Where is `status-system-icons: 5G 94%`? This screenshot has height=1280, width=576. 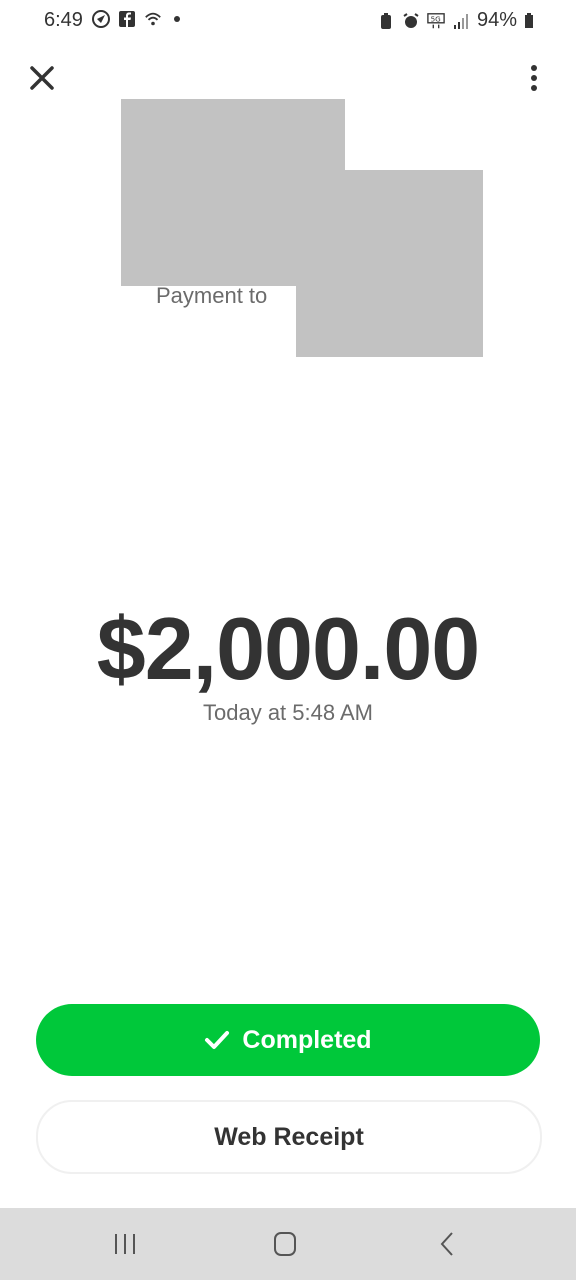 status-system-icons: 5G 94% is located at coordinates (455, 20).